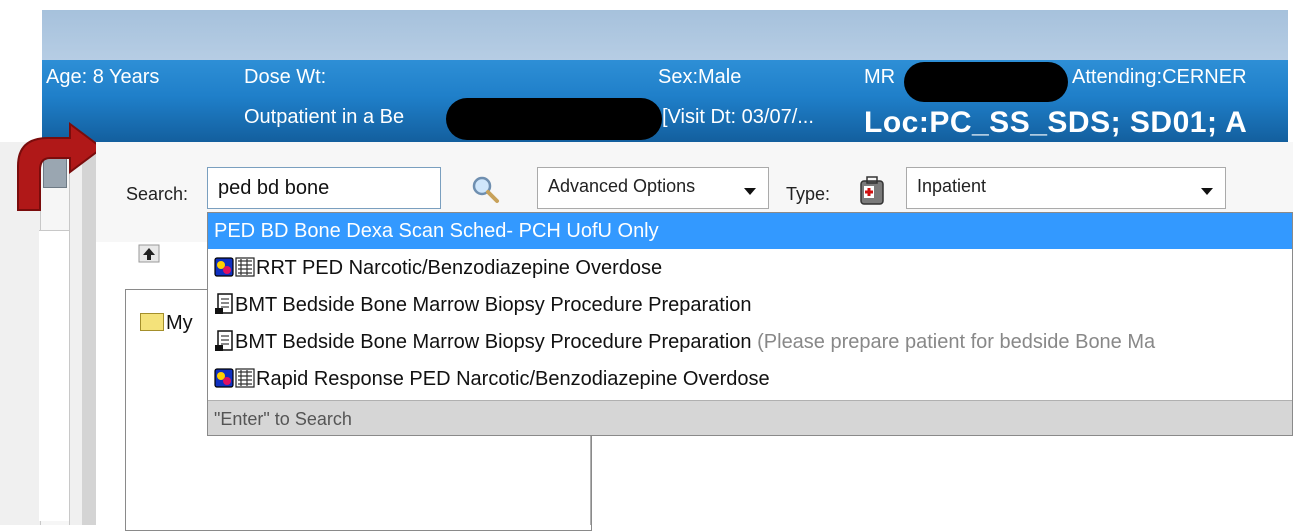 Image resolution: width=1293 pixels, height=531 pixels. Describe the element at coordinates (157, 194) in the screenshot. I see `search-label: Search:` at that location.